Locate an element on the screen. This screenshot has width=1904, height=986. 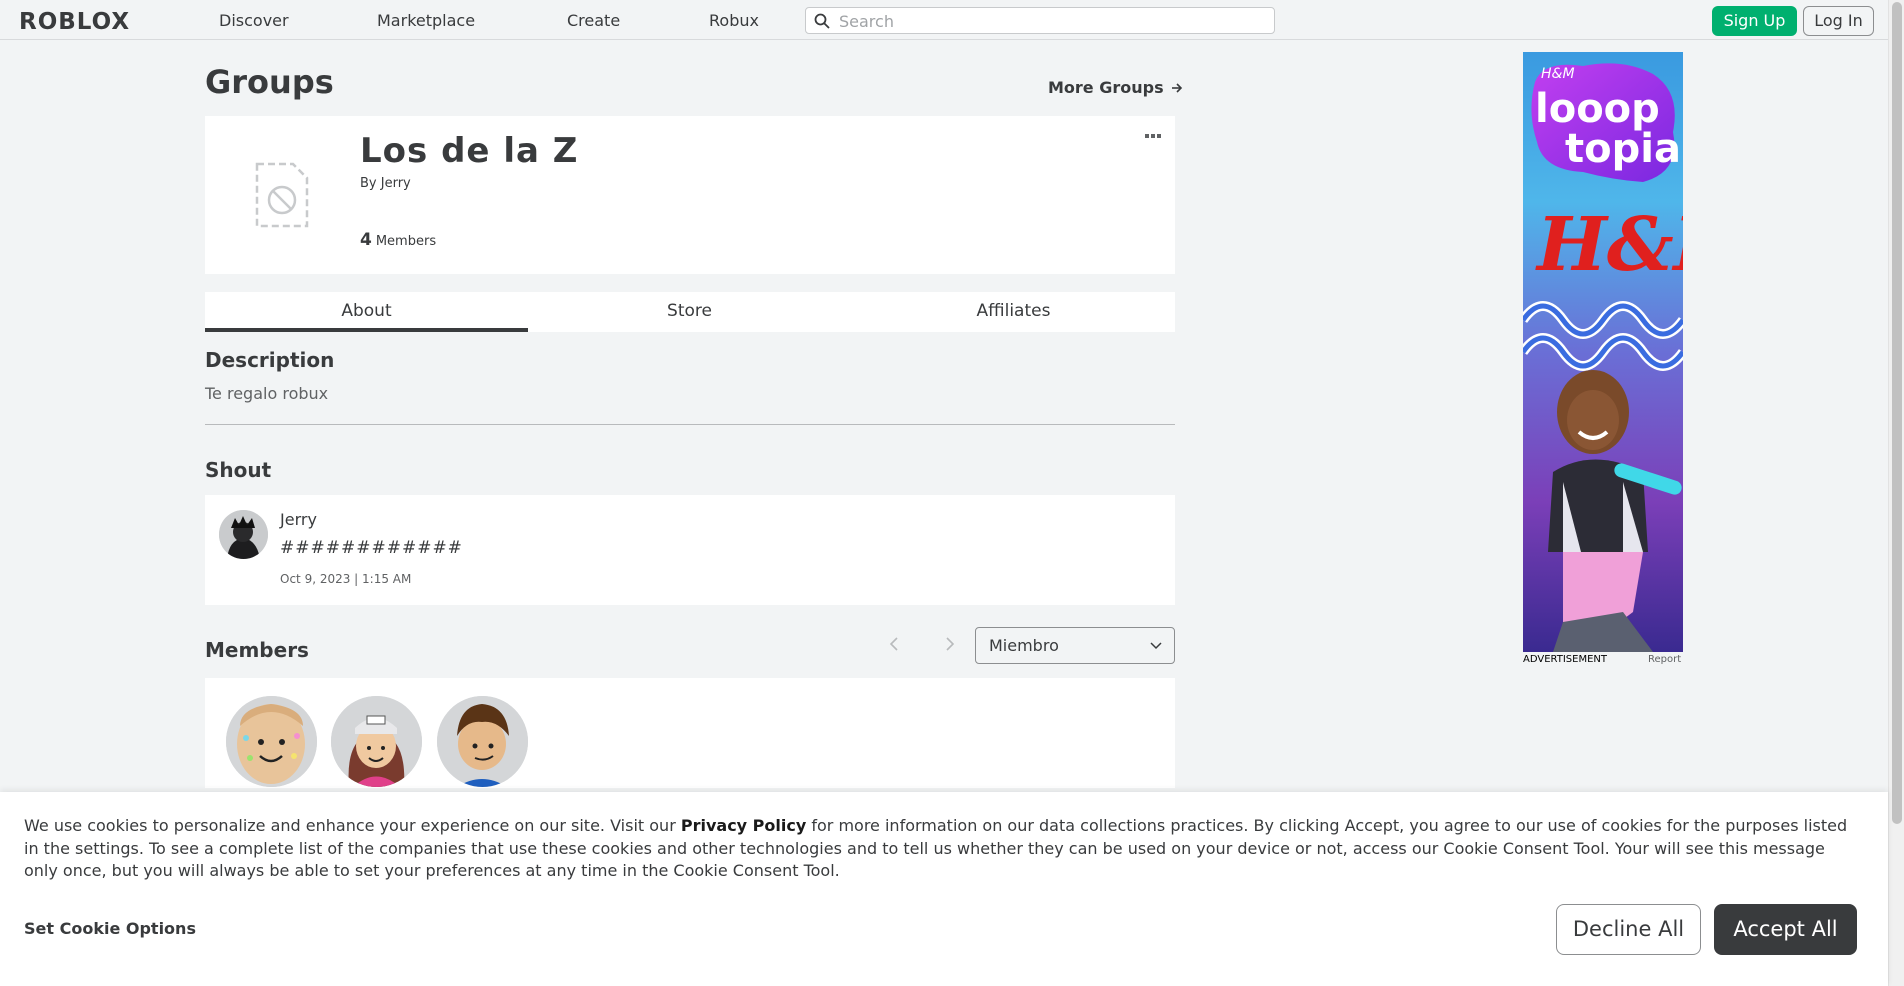
chevron-down-icon is located at coordinates (1156, 646).